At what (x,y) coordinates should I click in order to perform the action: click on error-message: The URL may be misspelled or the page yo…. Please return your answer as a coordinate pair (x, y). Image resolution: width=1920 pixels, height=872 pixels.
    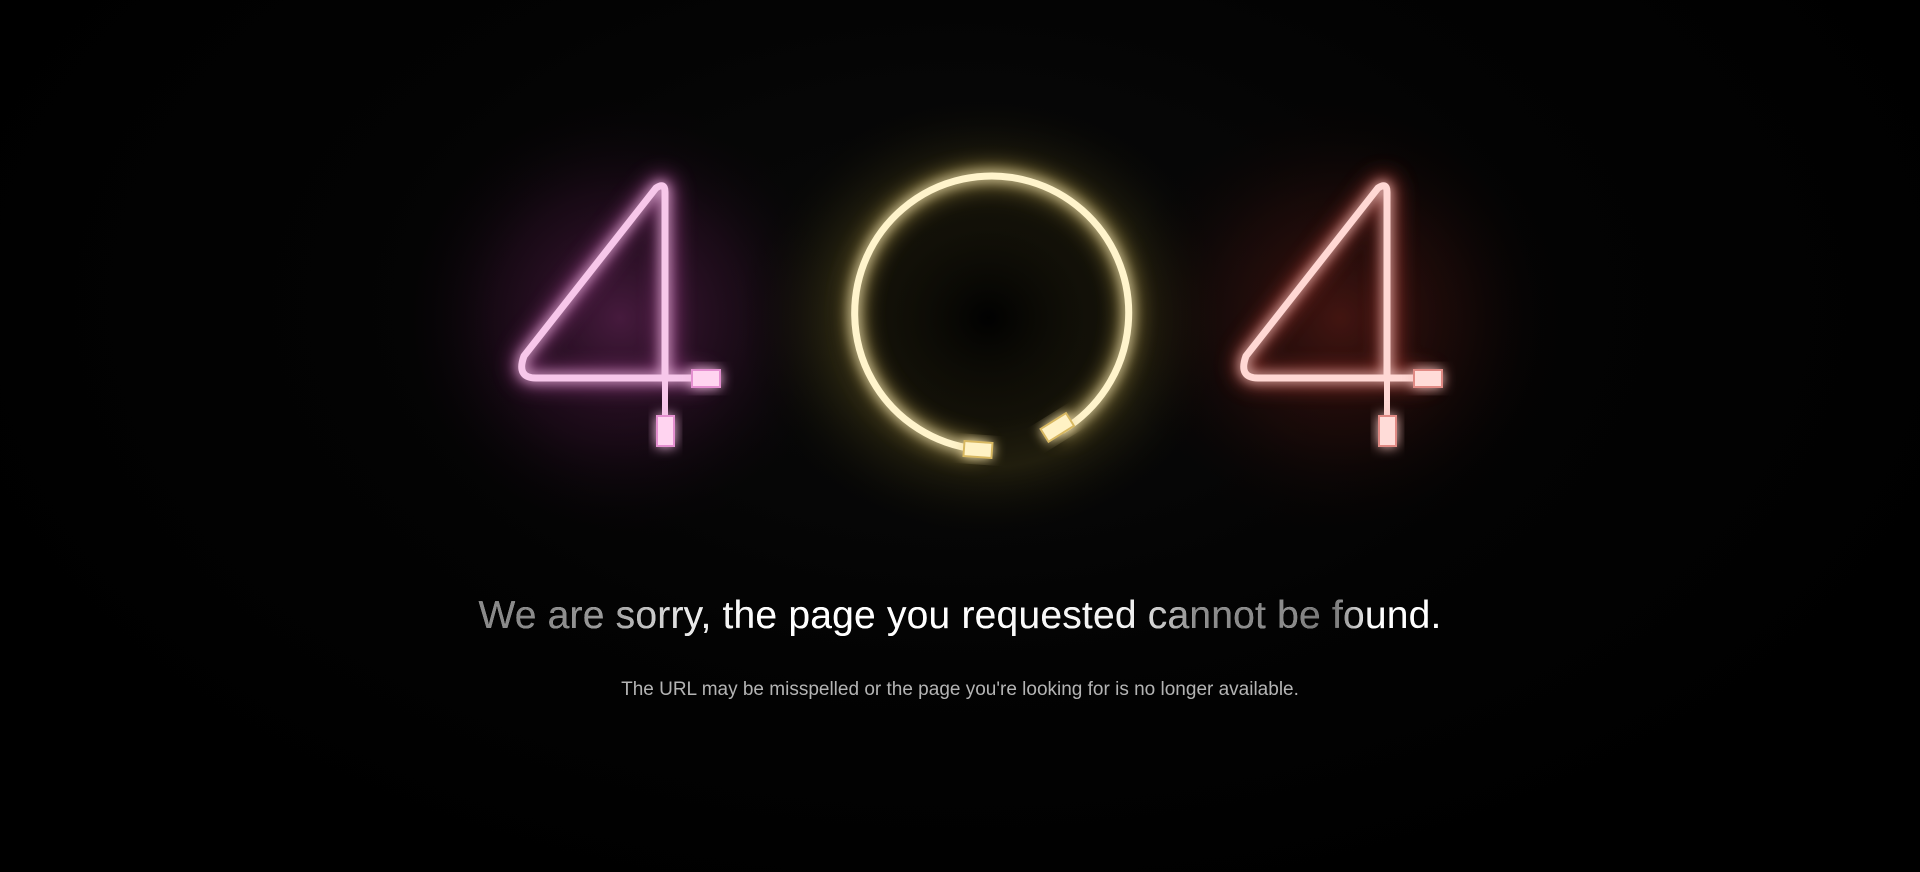
    Looking at the image, I should click on (960, 689).